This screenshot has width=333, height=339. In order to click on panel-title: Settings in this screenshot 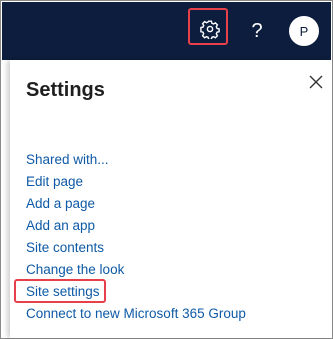, I will do `click(65, 90)`.